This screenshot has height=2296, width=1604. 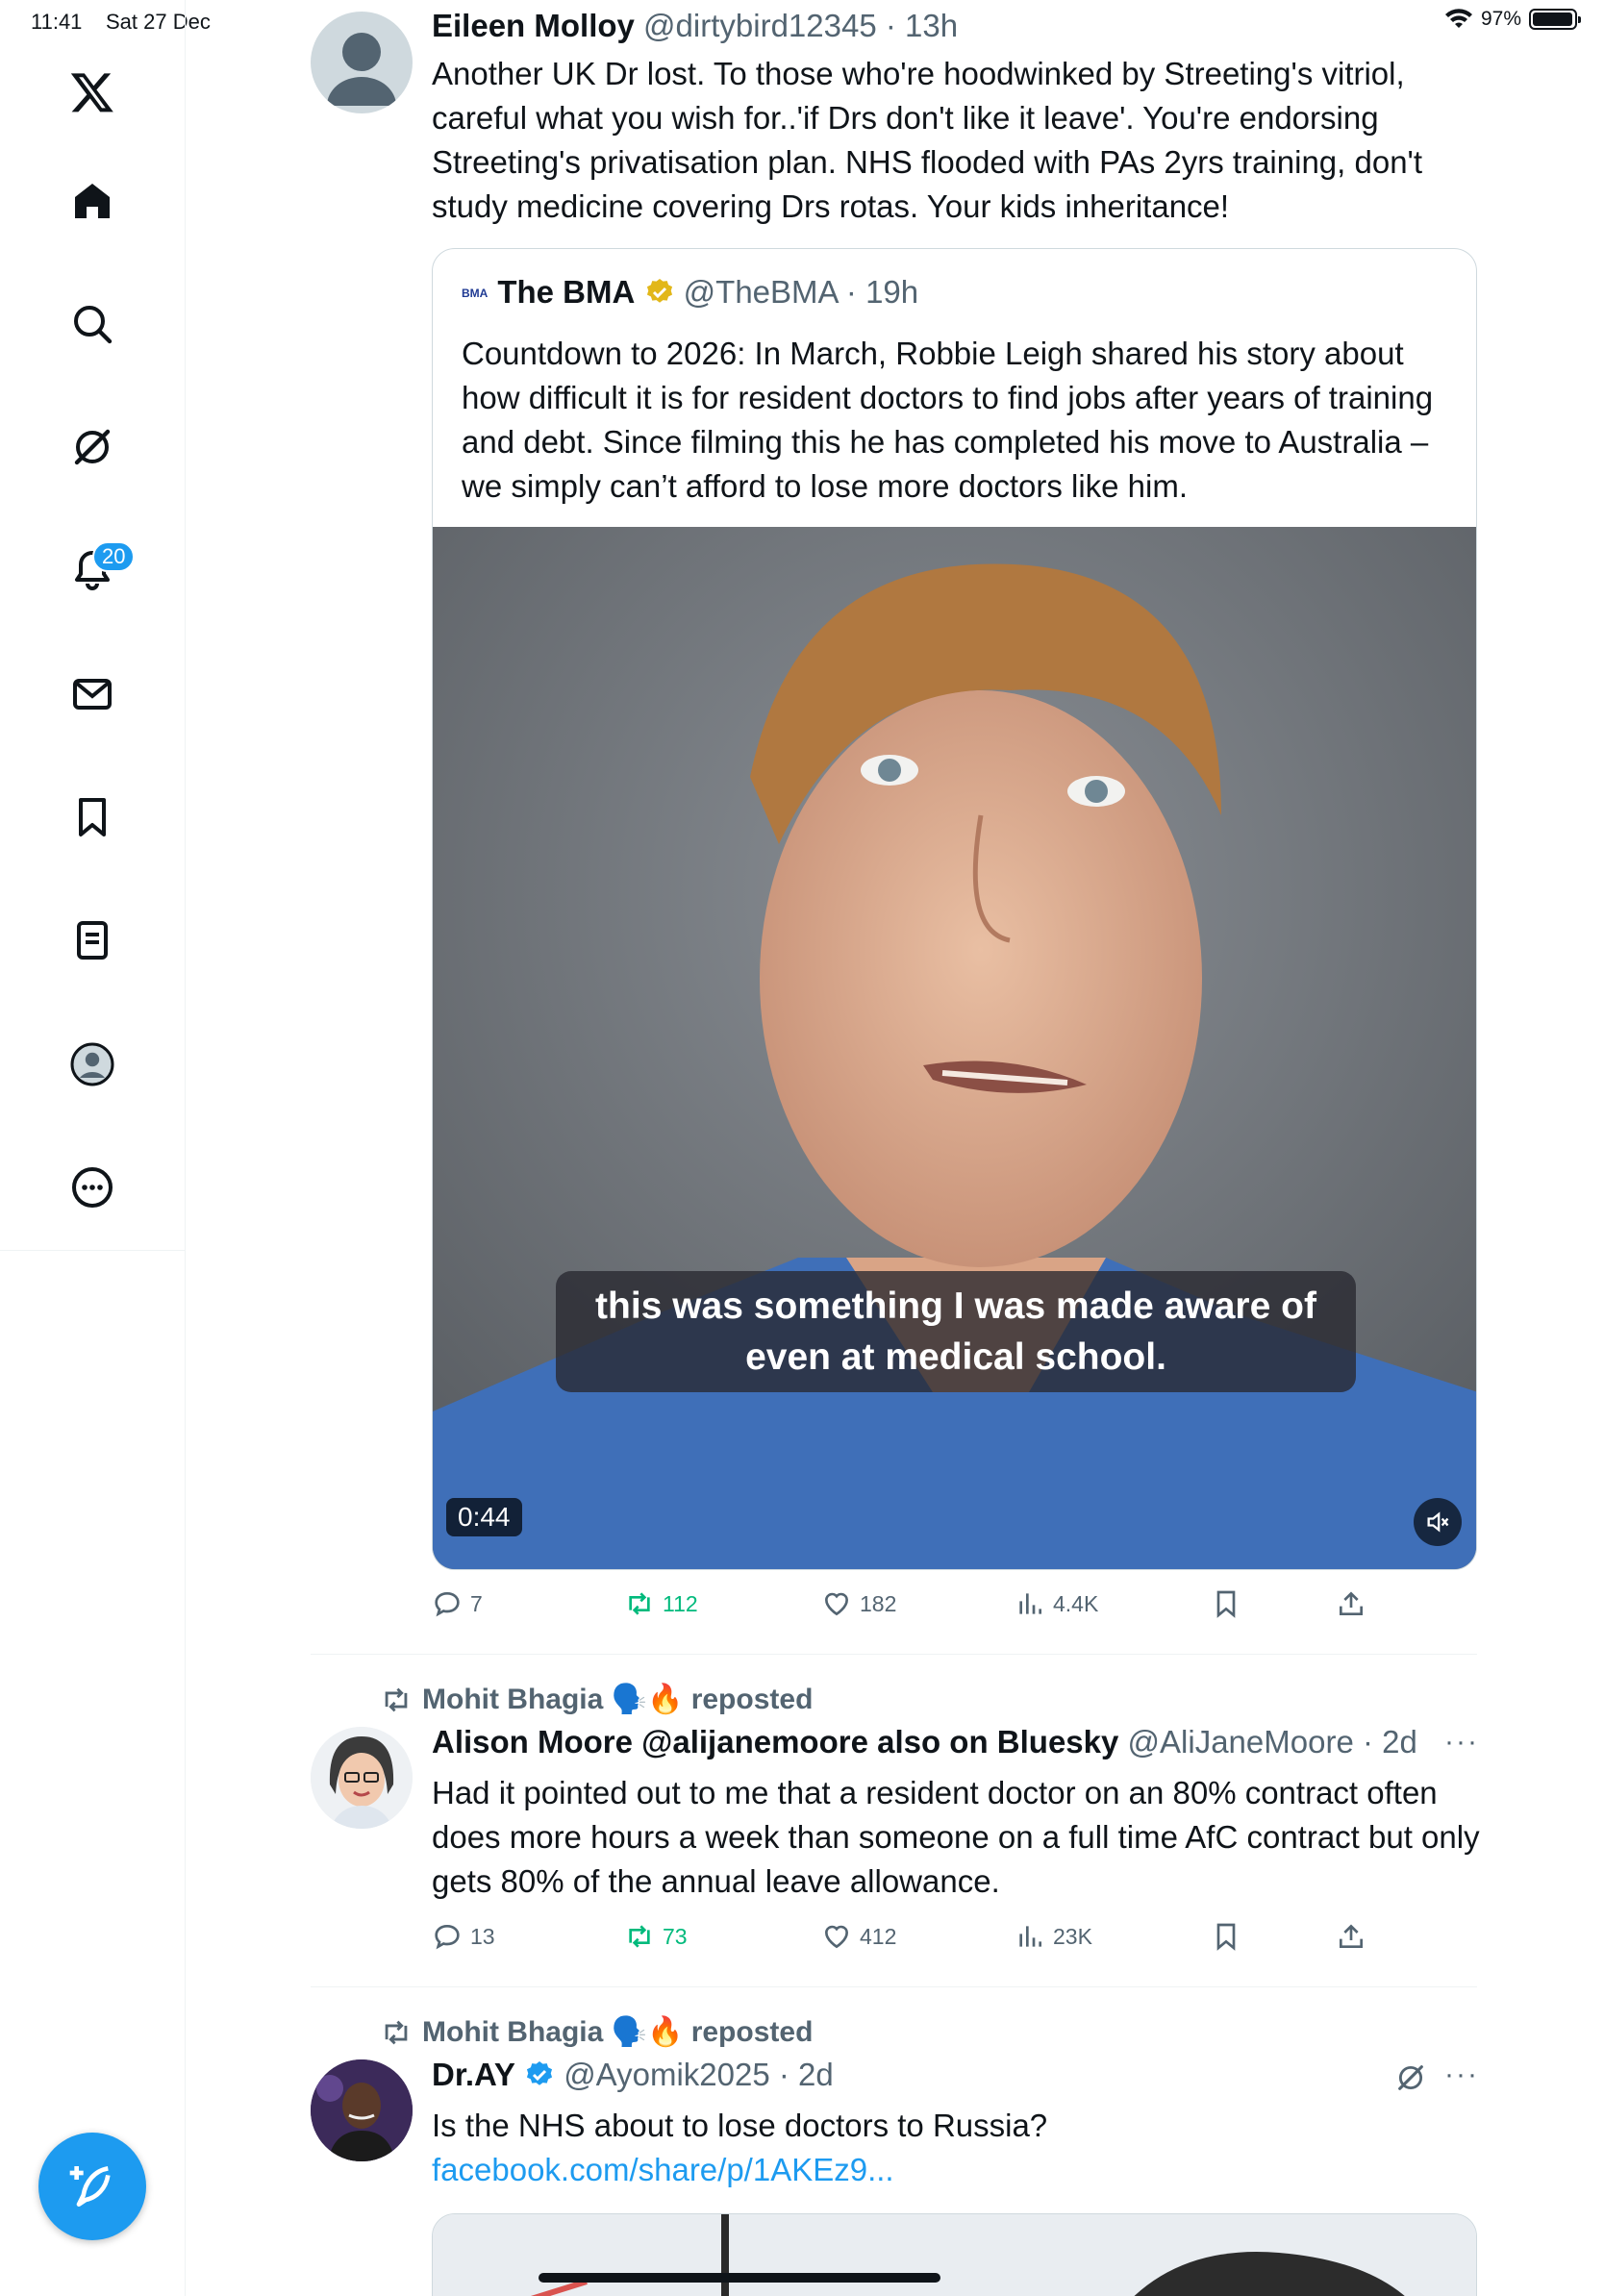 I want to click on lists-icon, so click(x=92, y=940).